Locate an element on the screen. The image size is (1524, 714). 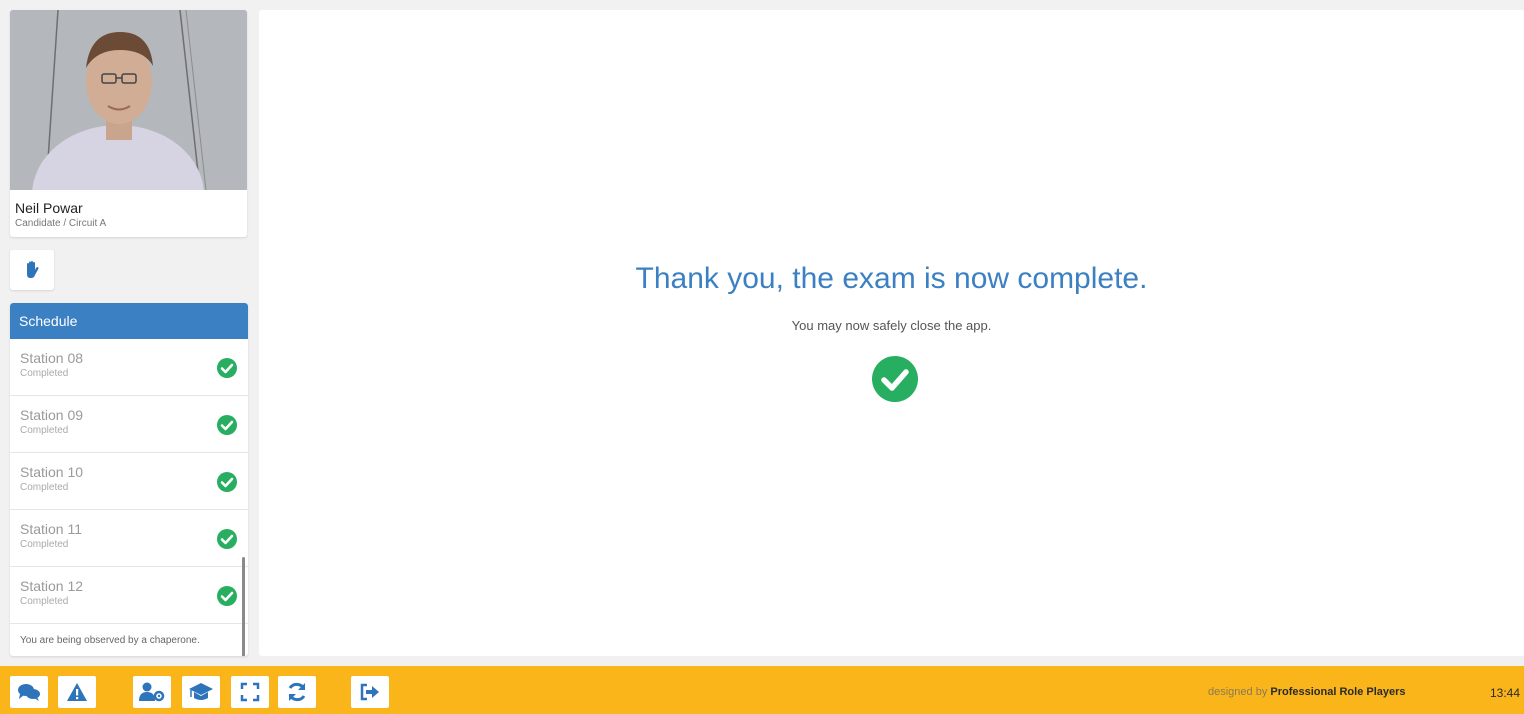
schedule-header: Schedule is located at coordinates (129, 321).